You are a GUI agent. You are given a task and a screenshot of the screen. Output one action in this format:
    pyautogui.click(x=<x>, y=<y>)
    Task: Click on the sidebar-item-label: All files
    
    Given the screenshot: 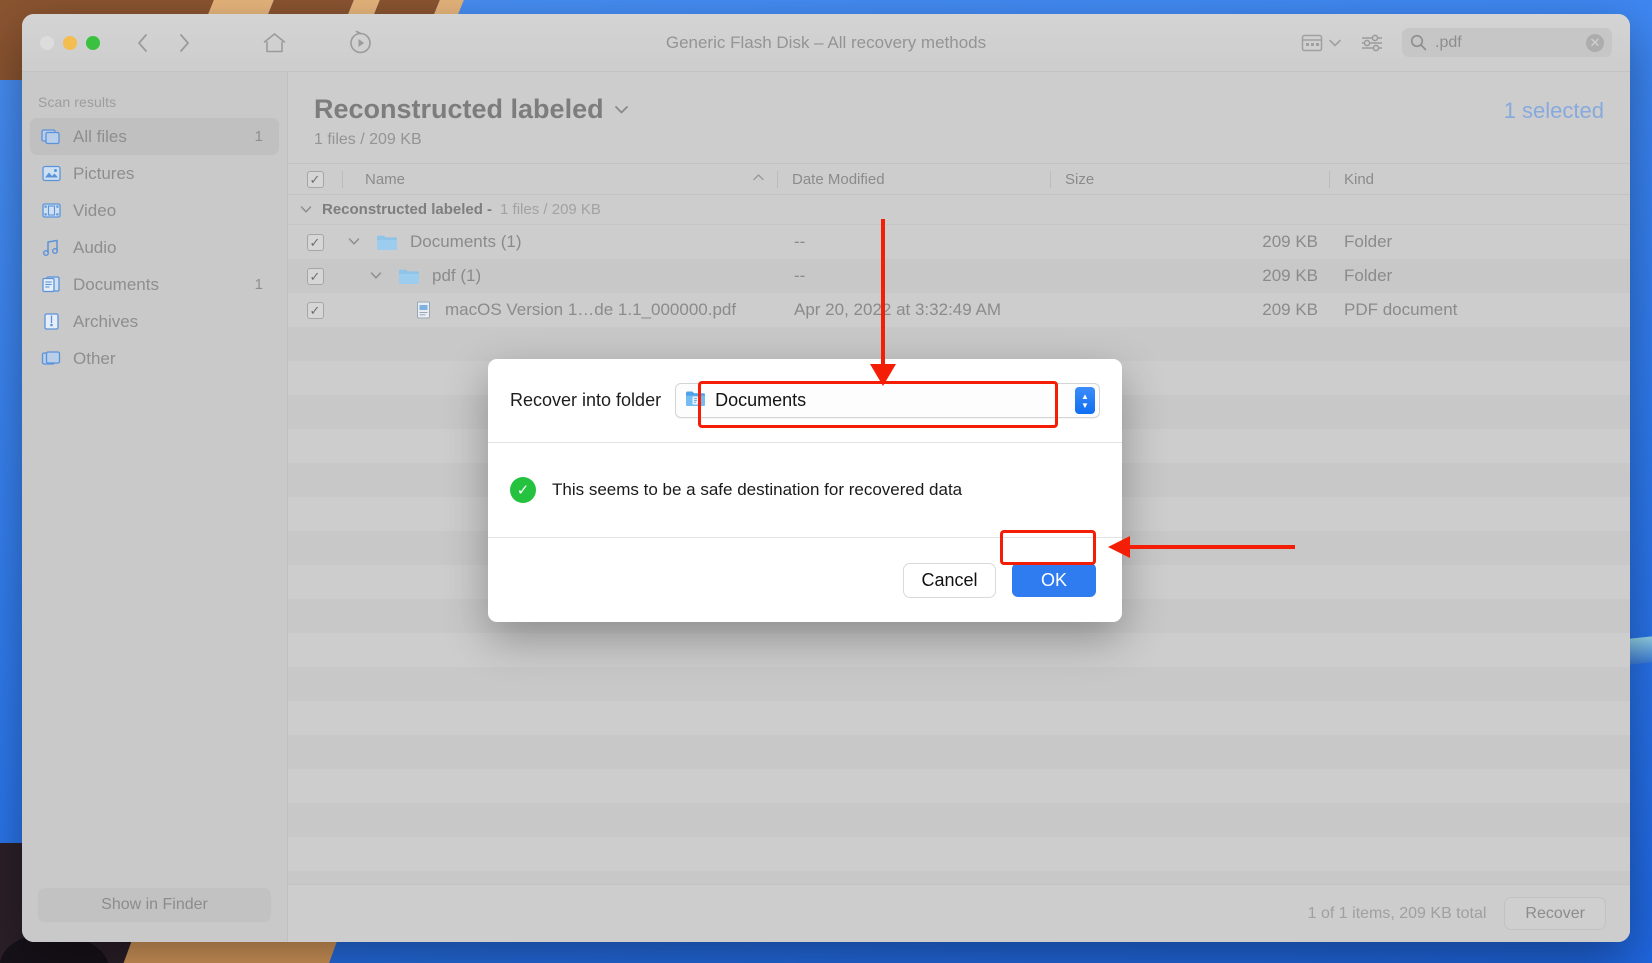 What is the action you would take?
    pyautogui.click(x=100, y=136)
    